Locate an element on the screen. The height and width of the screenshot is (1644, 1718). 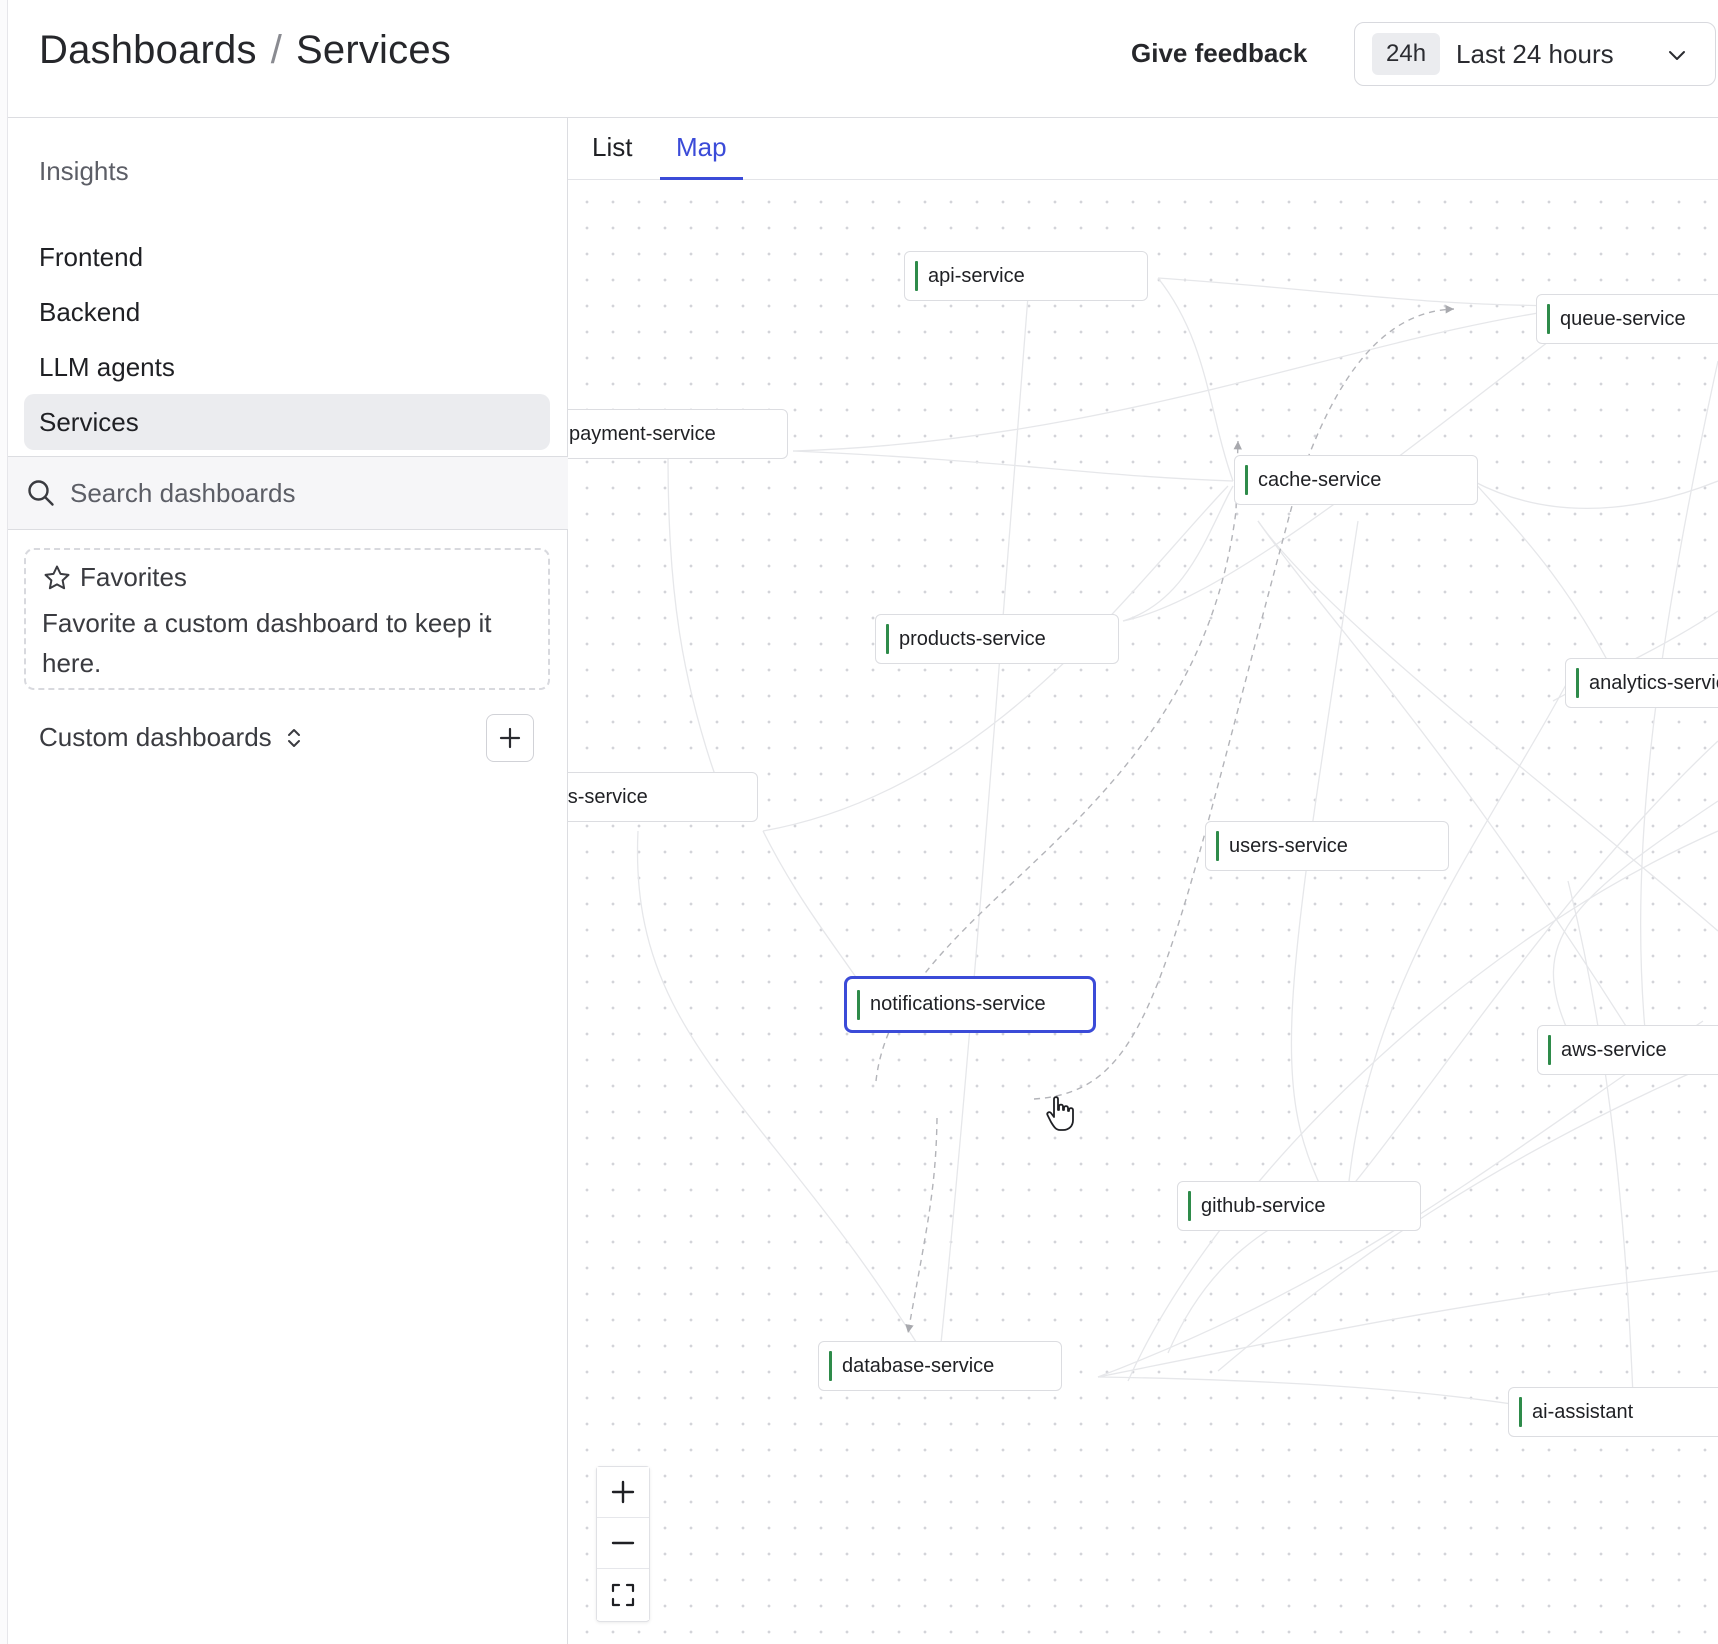
sidebar-item-llm-agents: LLM agents is located at coordinates (287, 367).